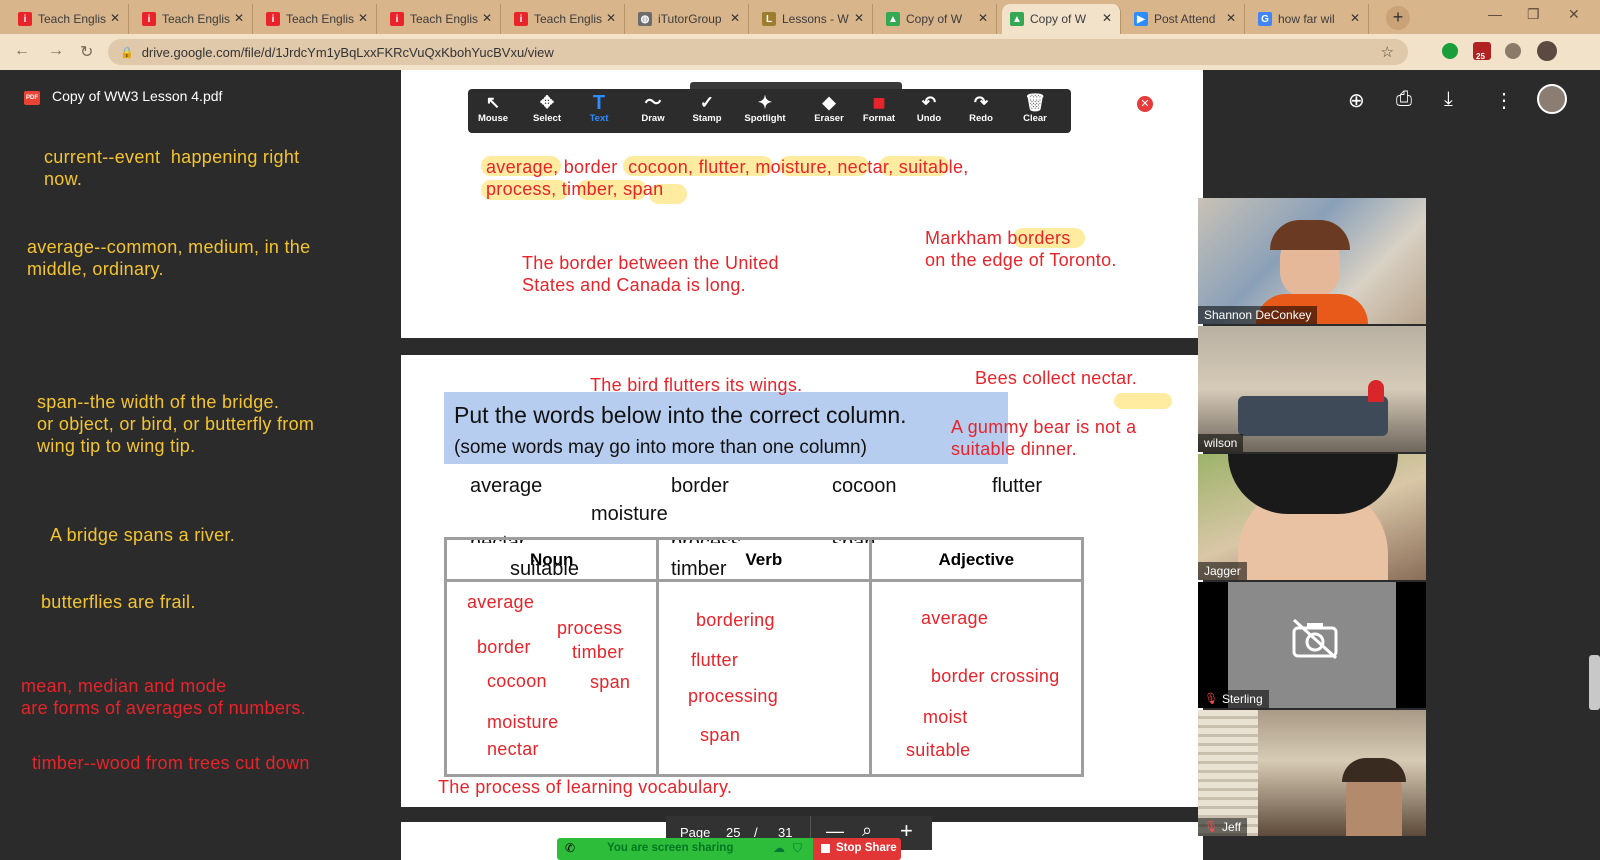  I want to click on stop-share-label: Stop Share, so click(866, 848).